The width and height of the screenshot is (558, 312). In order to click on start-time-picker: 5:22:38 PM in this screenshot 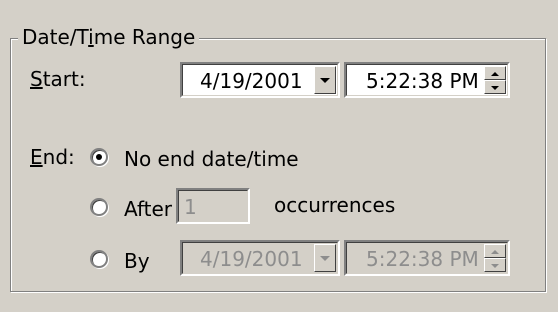, I will do `click(427, 80)`.